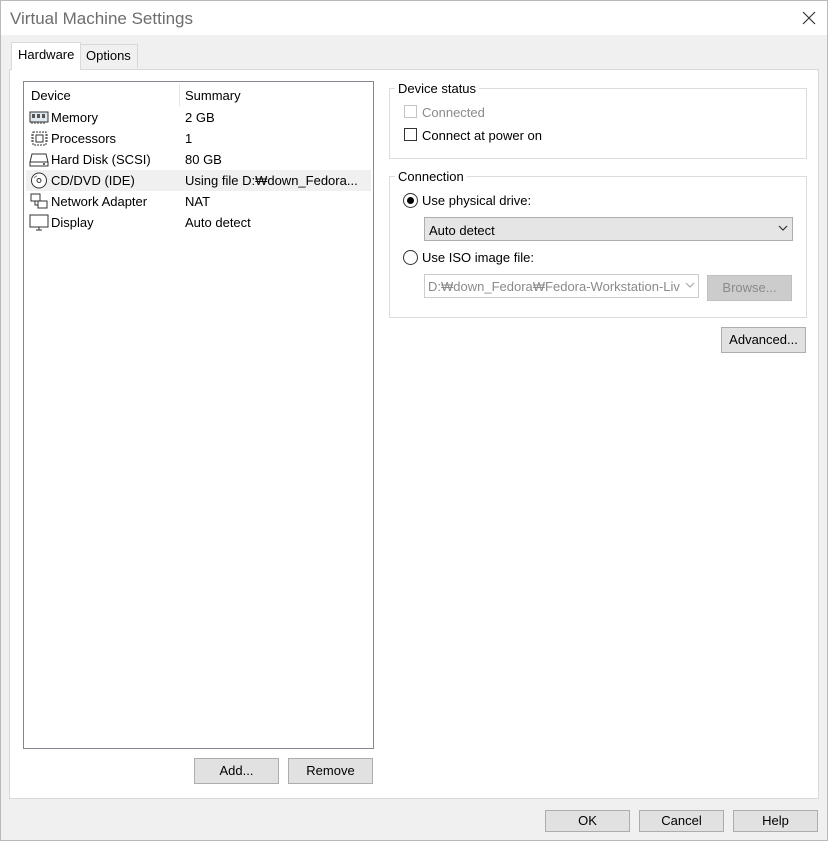 The image size is (828, 841). I want to click on device-row-memory: Memory 2 GB, so click(198, 117).